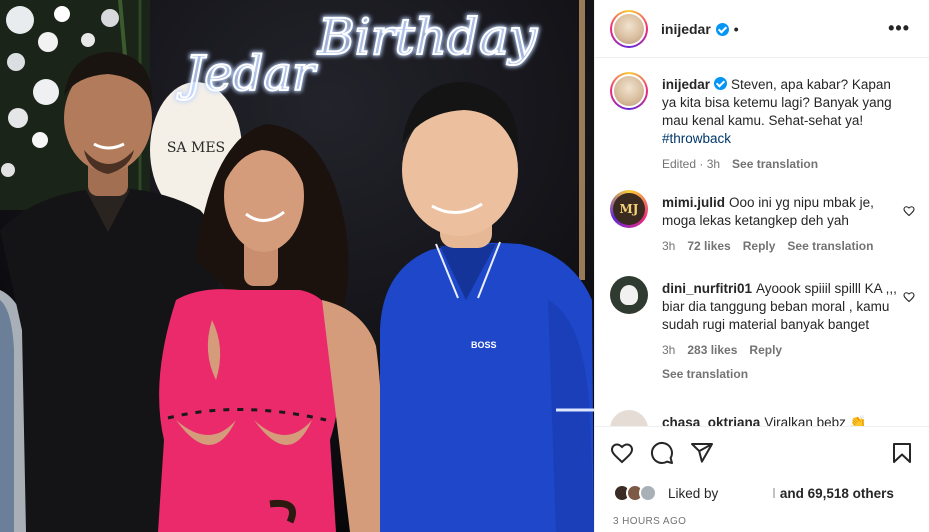 The width and height of the screenshot is (929, 532). I want to click on comment-icon, so click(662, 453).